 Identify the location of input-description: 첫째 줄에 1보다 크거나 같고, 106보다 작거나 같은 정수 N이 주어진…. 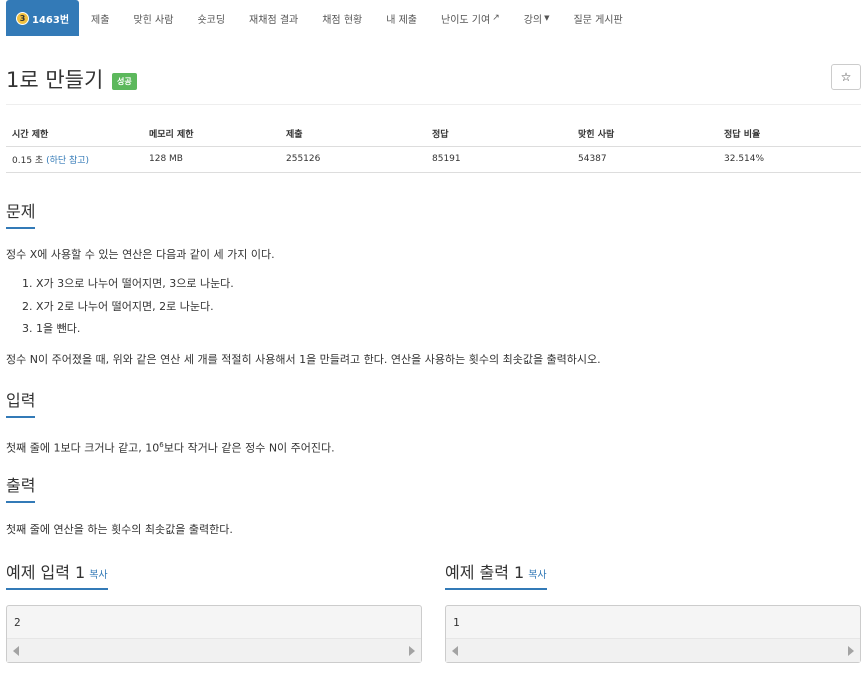
(170, 447).